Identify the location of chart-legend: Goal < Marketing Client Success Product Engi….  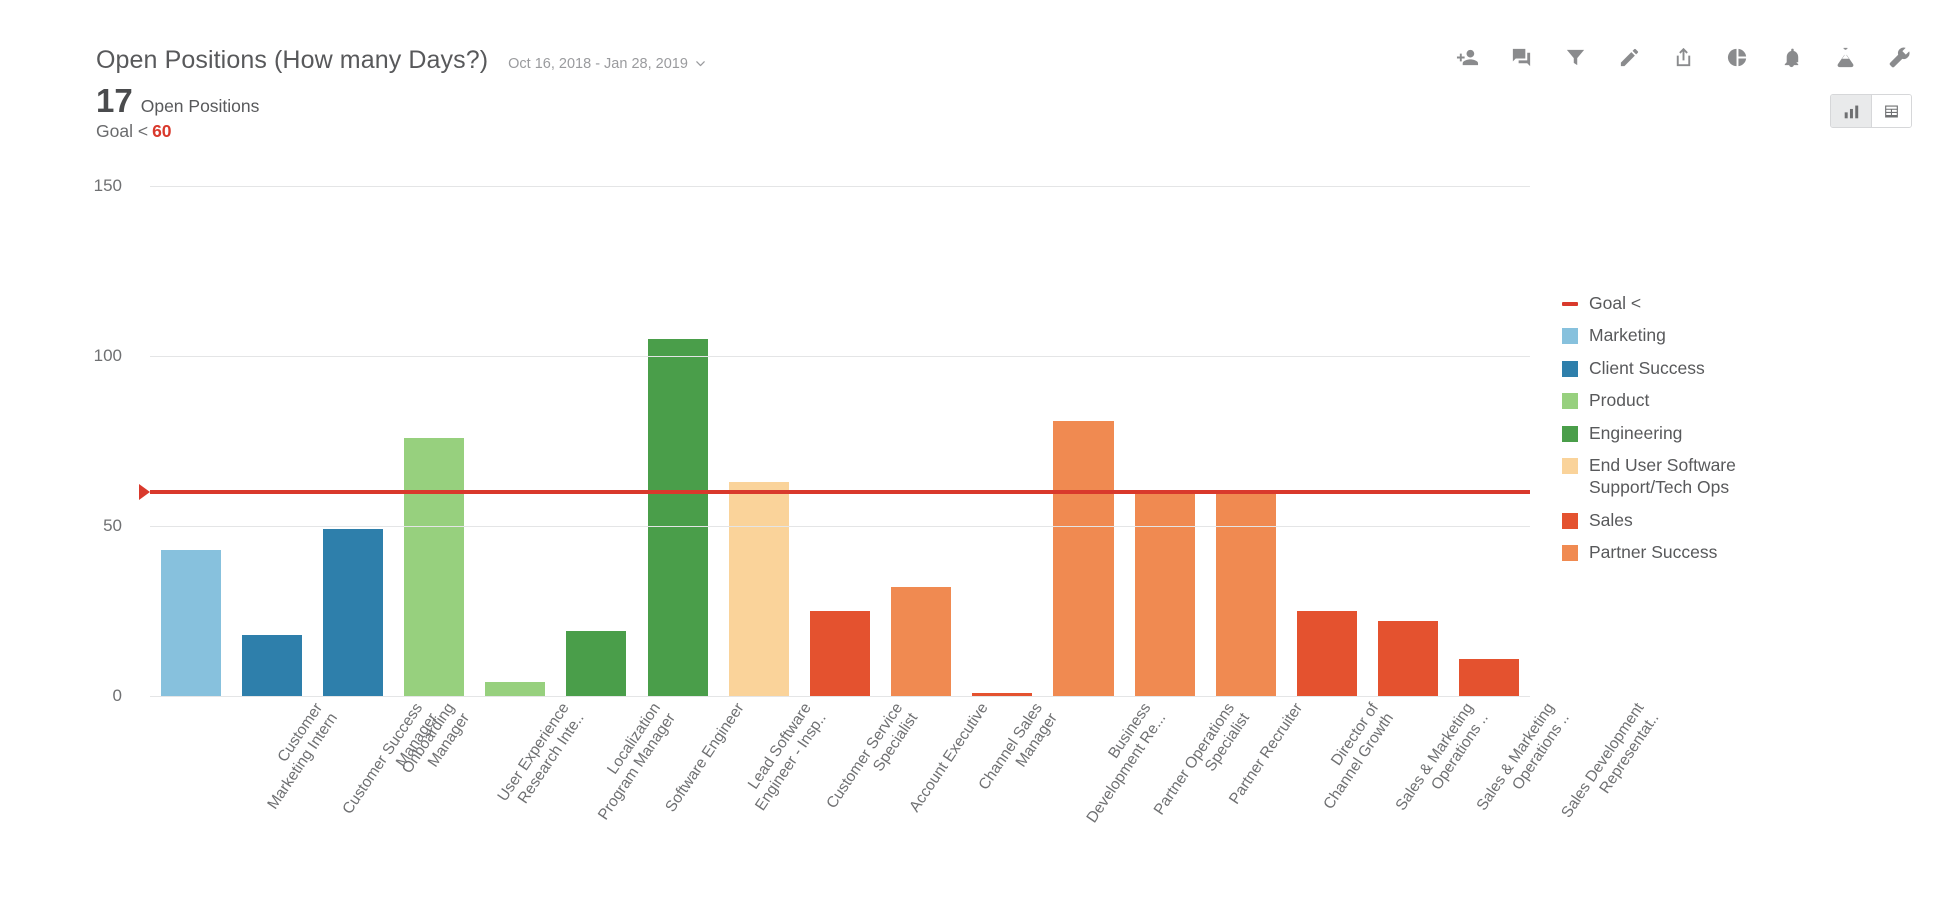
(1675, 428).